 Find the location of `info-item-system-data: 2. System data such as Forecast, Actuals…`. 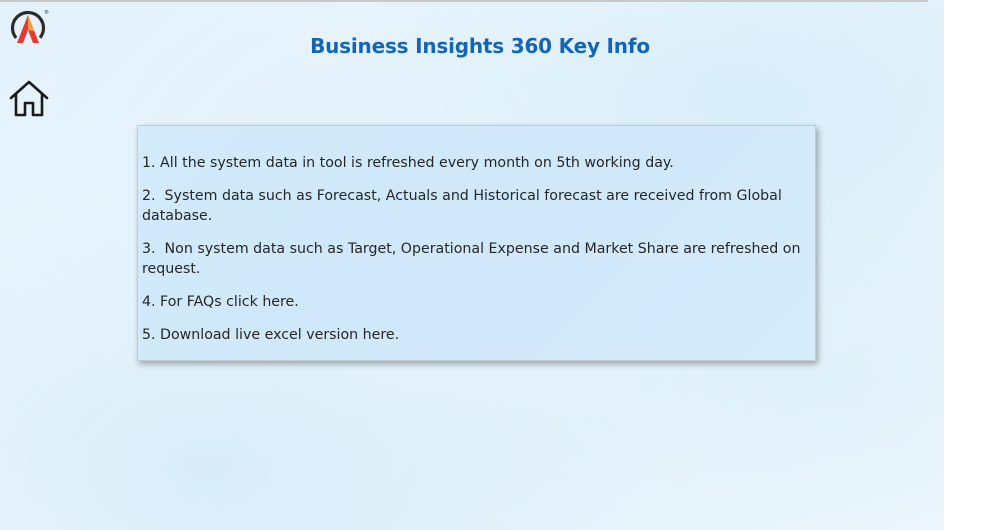

info-item-system-data: 2. System data such as Forecast, Actuals… is located at coordinates (464, 206).